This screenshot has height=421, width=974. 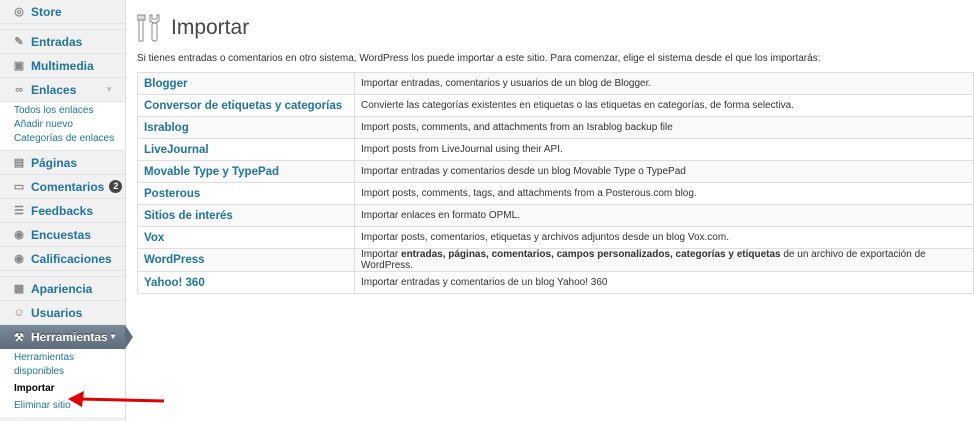 What do you see at coordinates (69, 337) in the screenshot?
I see `menu-herramientas-label: Herramientas` at bounding box center [69, 337].